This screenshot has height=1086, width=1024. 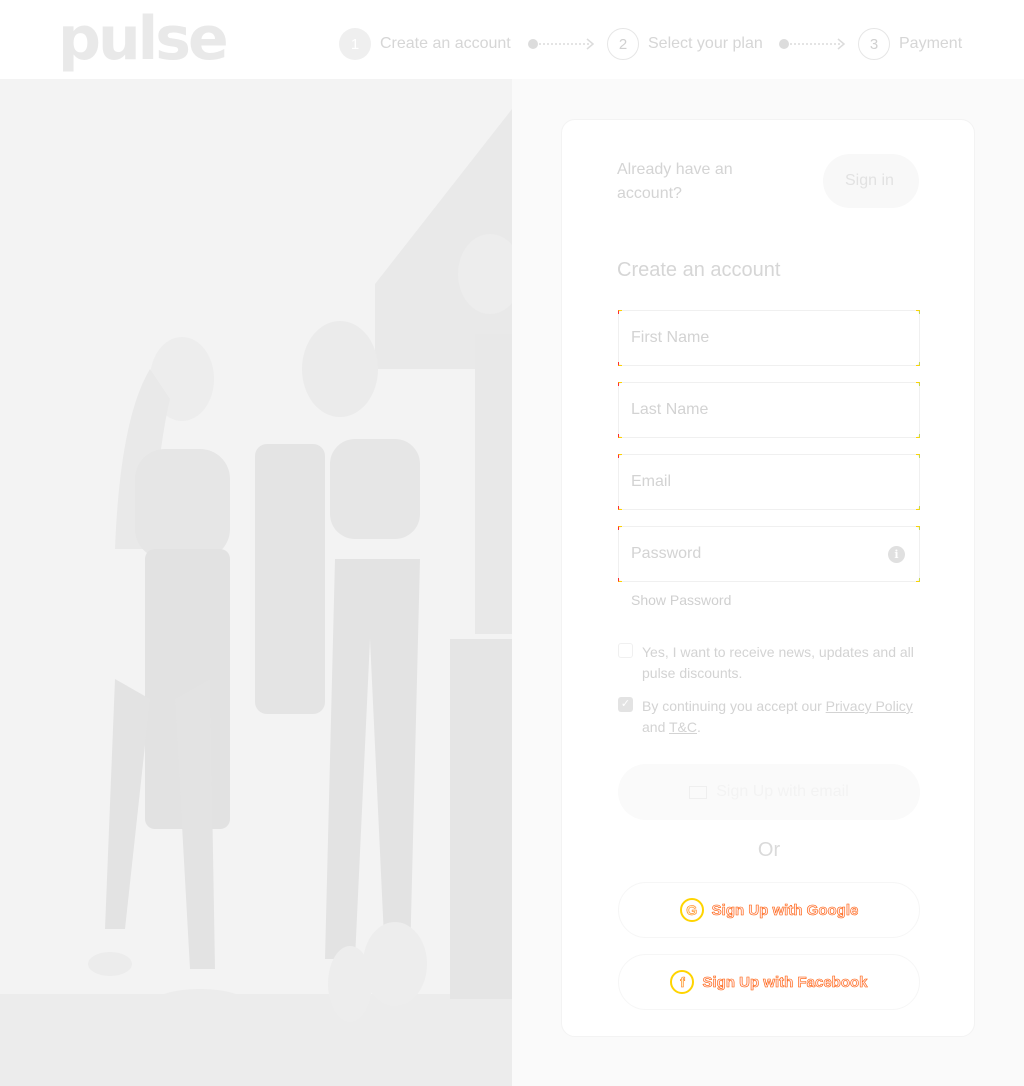 What do you see at coordinates (931, 43) in the screenshot?
I see `step-label: Payment` at bounding box center [931, 43].